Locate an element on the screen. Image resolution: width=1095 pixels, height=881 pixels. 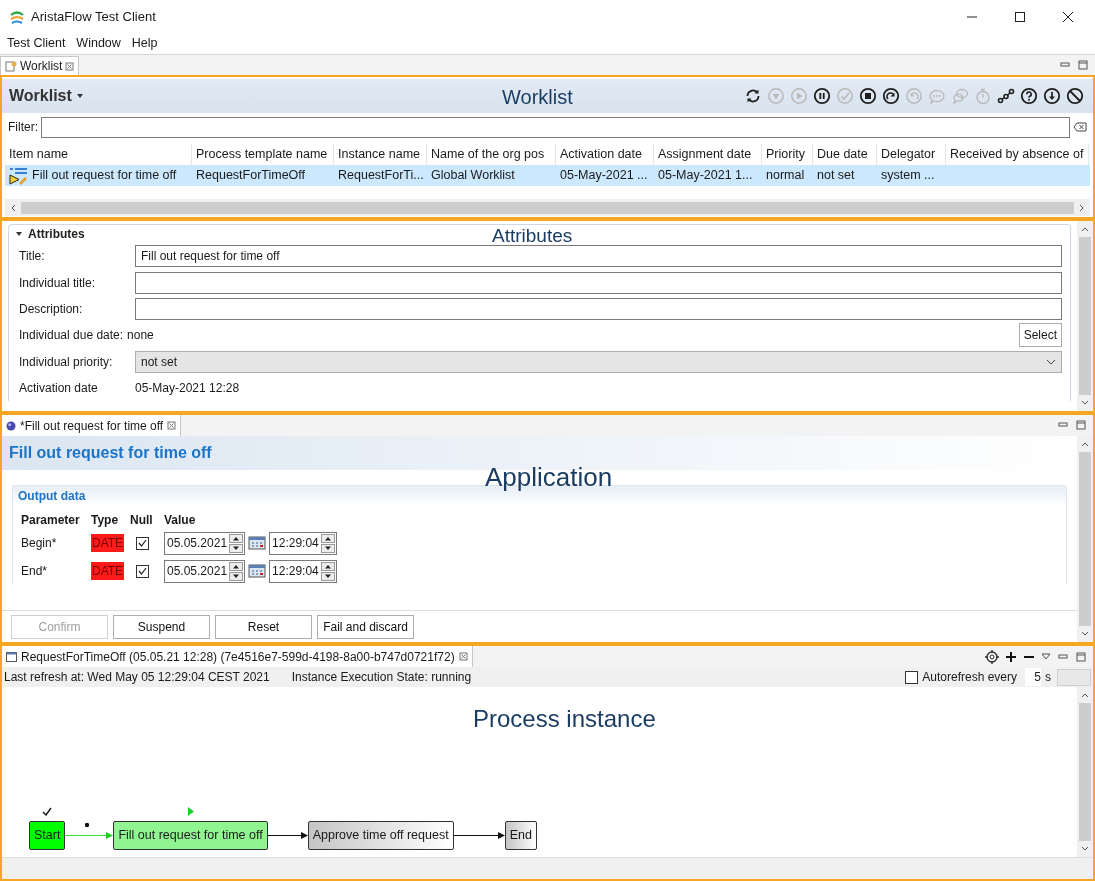
nodes-icon is located at coordinates (1006, 96).